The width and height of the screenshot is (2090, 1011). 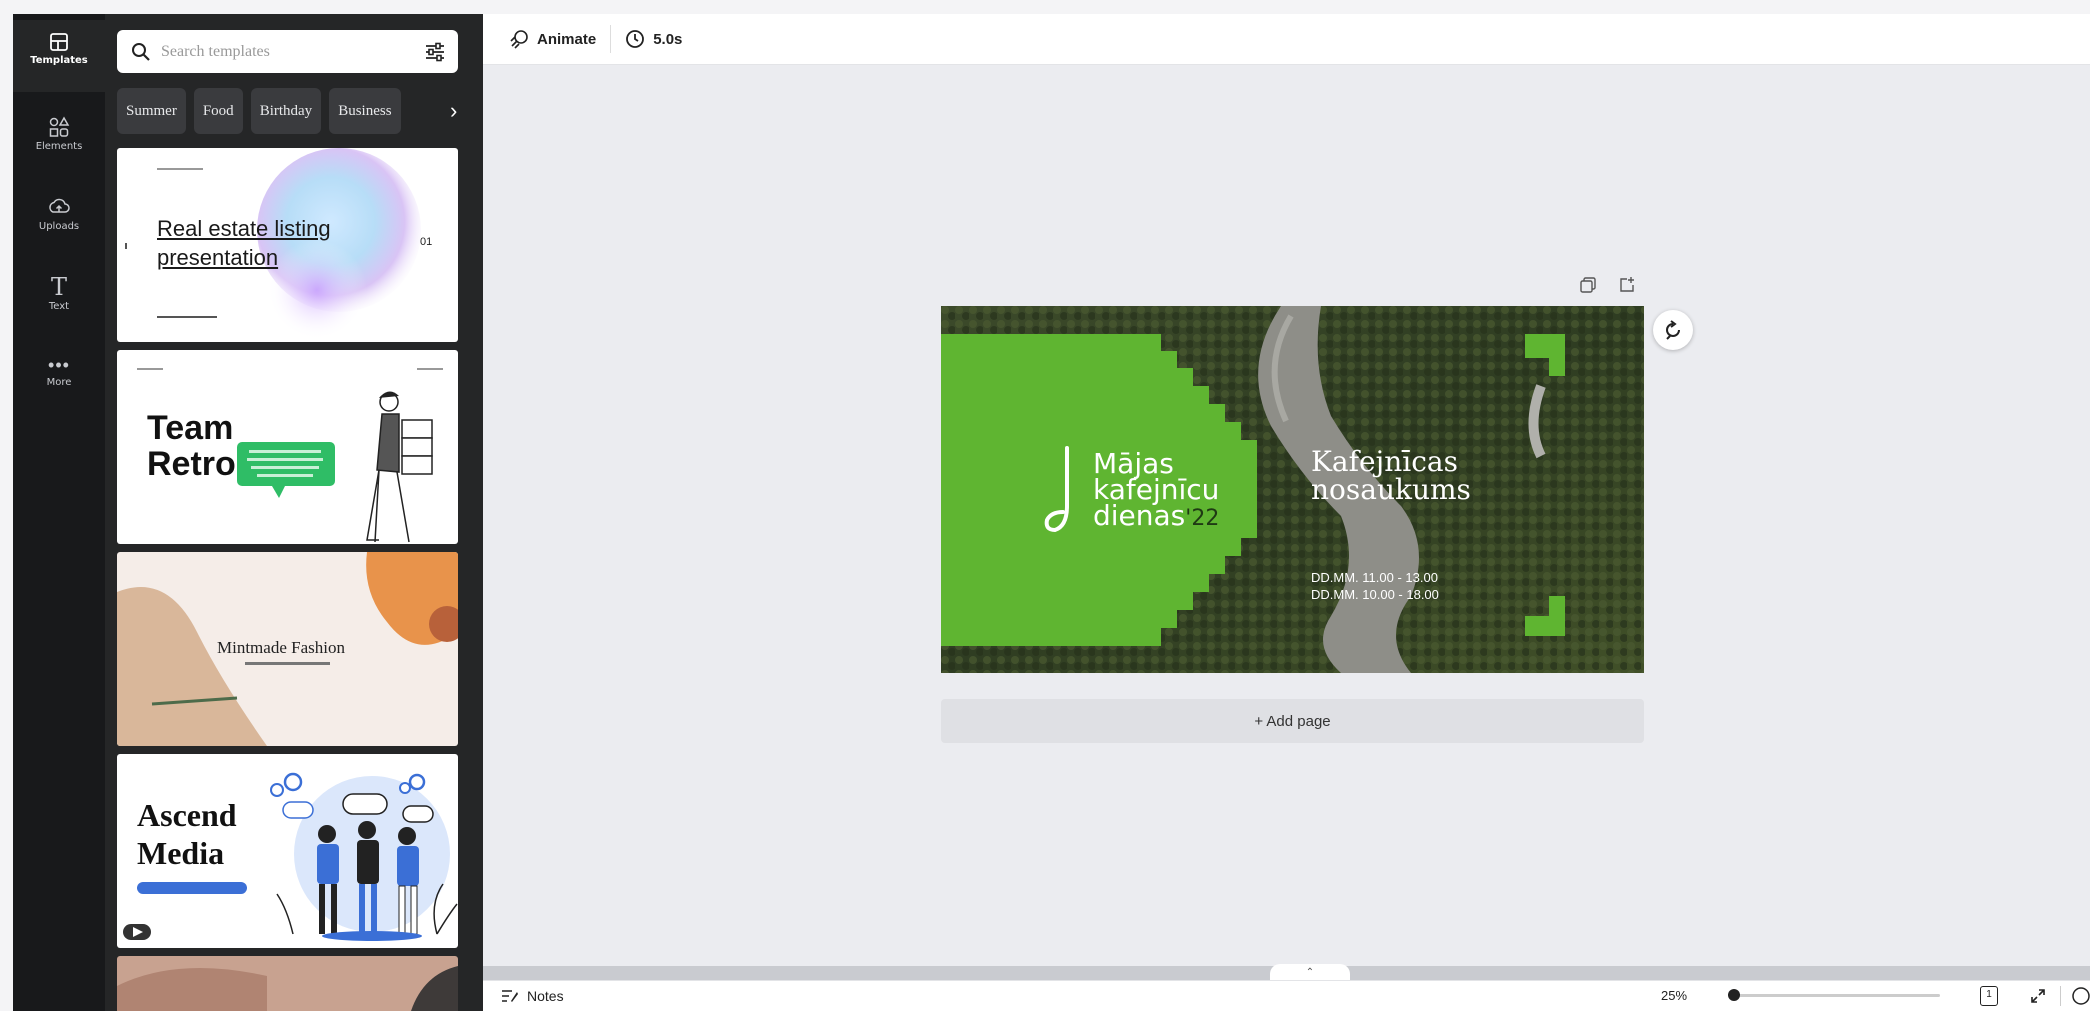 I want to click on rail-item-uploads: Uploads, so click(x=59, y=219).